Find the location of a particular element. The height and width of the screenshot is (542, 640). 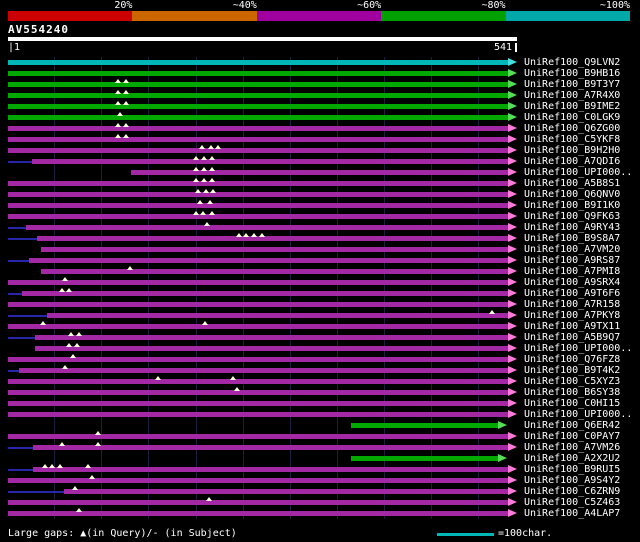

hit-label: UniRef100_C0LGK9 is located at coordinates (572, 117).